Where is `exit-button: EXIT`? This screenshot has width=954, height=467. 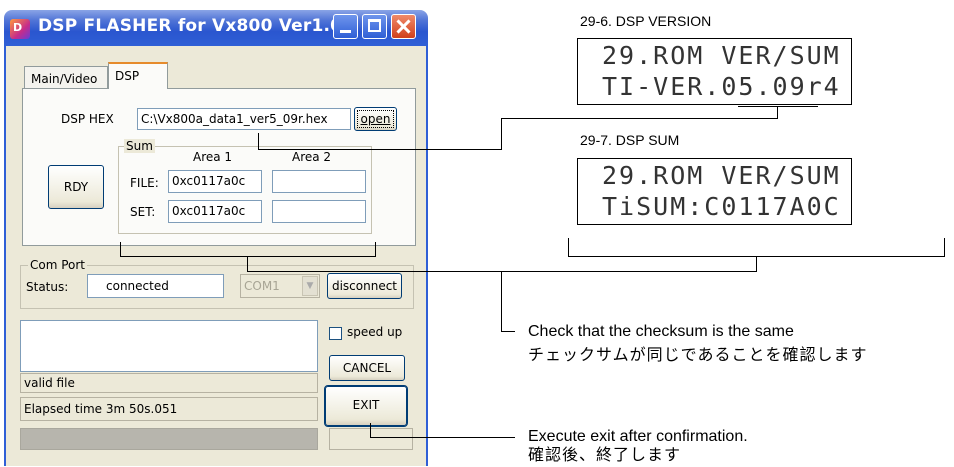
exit-button: EXIT is located at coordinates (366, 406).